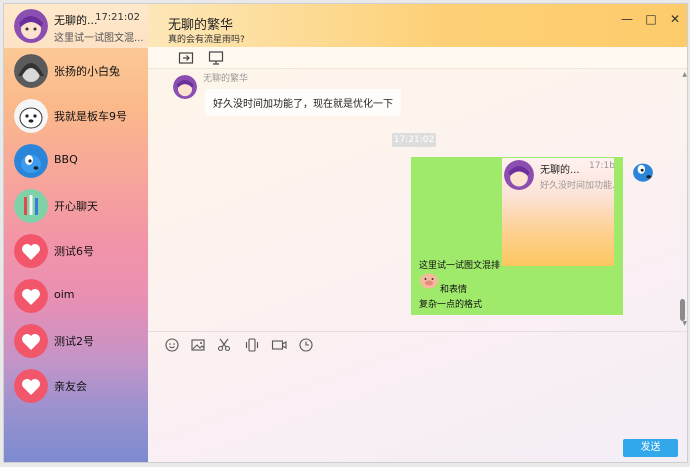  What do you see at coordinates (172, 345) in the screenshot?
I see `emoji-icon` at bounding box center [172, 345].